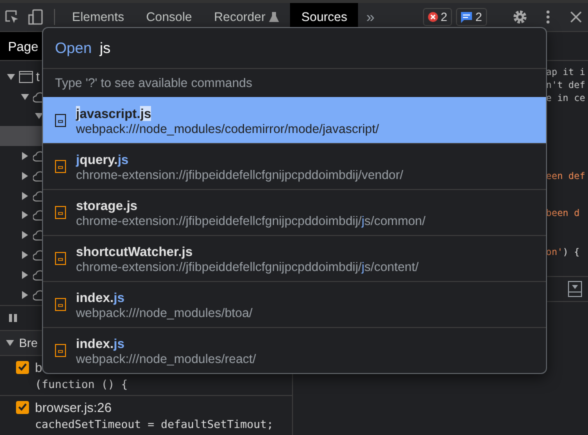  I want to click on more-options-icon, so click(548, 17).